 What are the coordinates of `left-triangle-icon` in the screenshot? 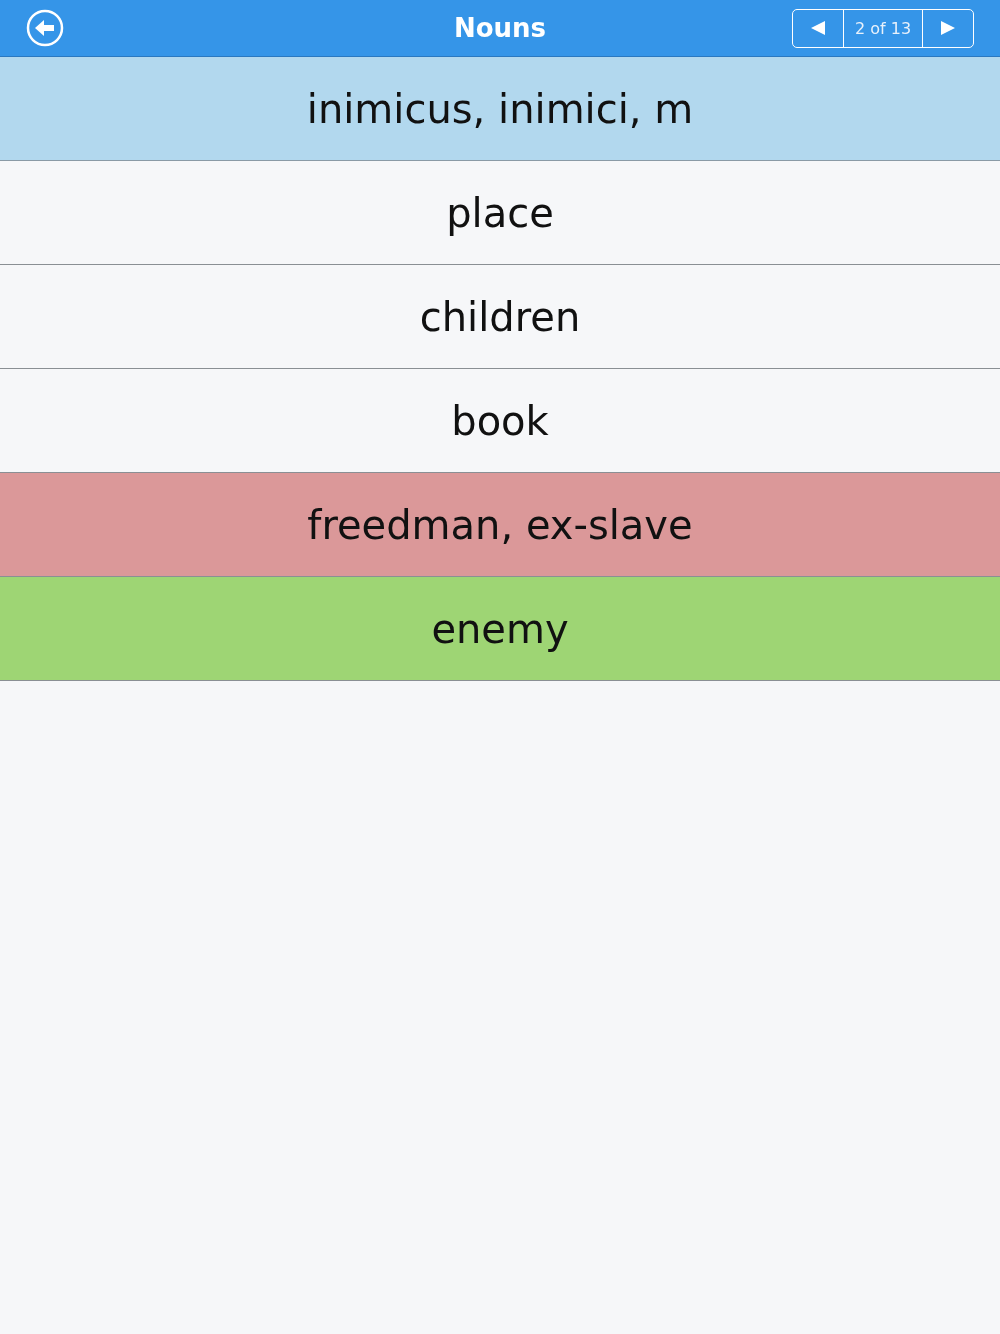 It's located at (818, 28).